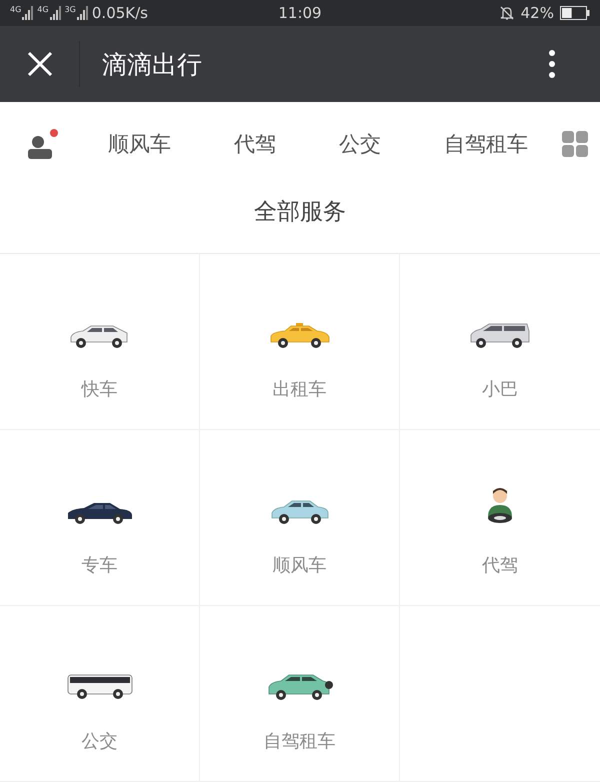  Describe the element at coordinates (486, 144) in the screenshot. I see `service-tab: 自驾租车` at that location.